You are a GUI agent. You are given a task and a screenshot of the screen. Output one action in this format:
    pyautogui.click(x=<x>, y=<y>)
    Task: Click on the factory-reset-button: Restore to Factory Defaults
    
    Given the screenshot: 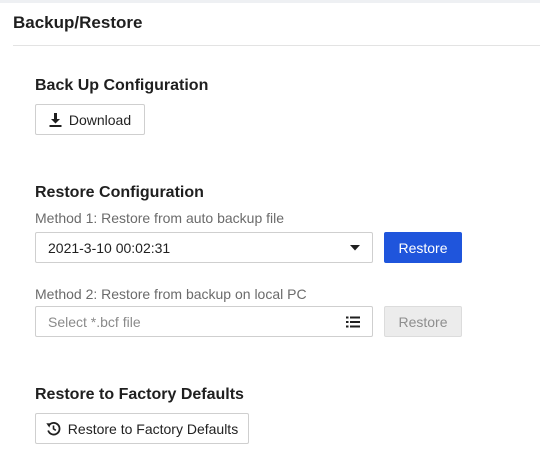 What is the action you would take?
    pyautogui.click(x=142, y=428)
    